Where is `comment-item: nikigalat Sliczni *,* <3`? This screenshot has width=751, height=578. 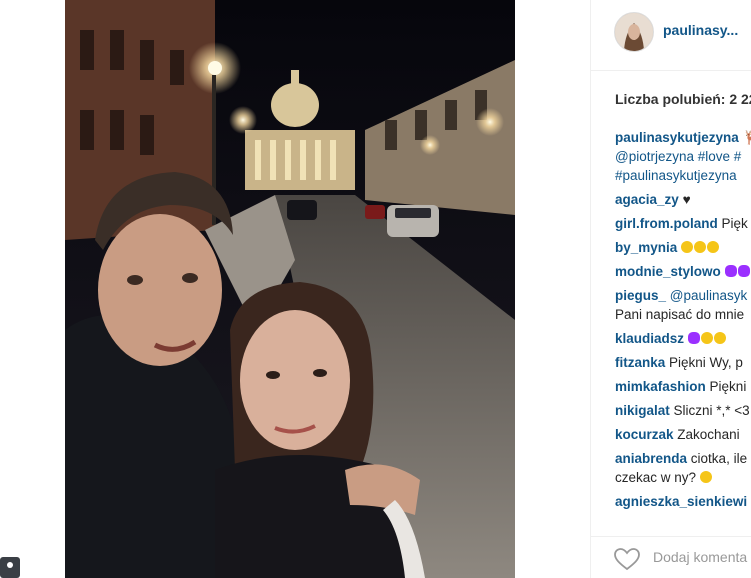
comment-item: nikigalat Sliczni *,* <3 is located at coordinates (683, 410).